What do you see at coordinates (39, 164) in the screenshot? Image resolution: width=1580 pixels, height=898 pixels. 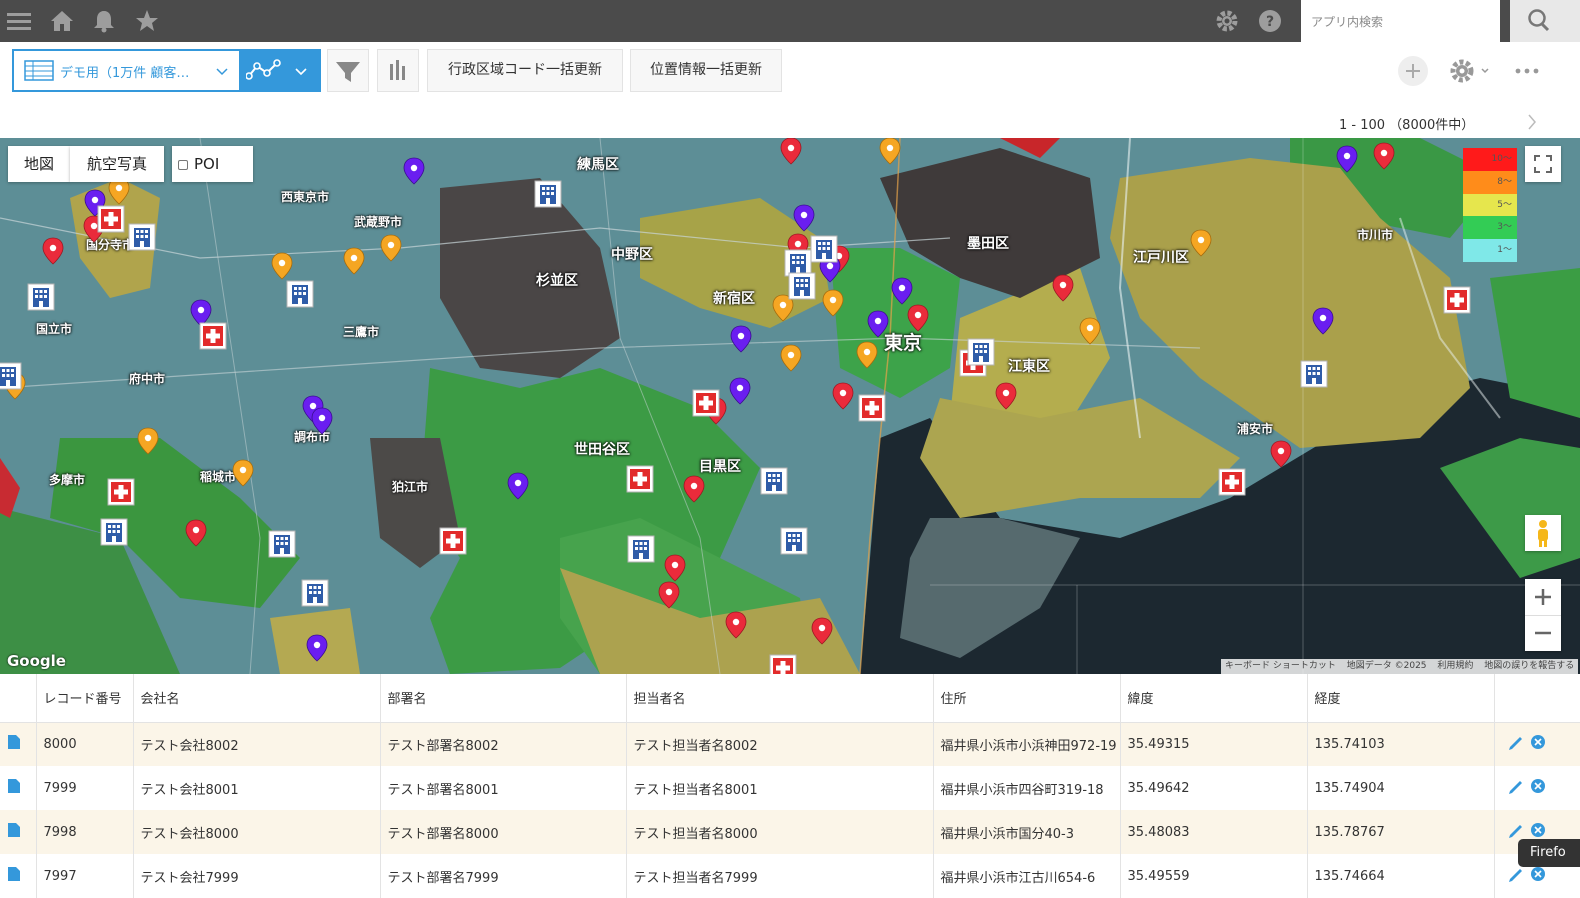 I see `map-type-map-button: 地図` at bounding box center [39, 164].